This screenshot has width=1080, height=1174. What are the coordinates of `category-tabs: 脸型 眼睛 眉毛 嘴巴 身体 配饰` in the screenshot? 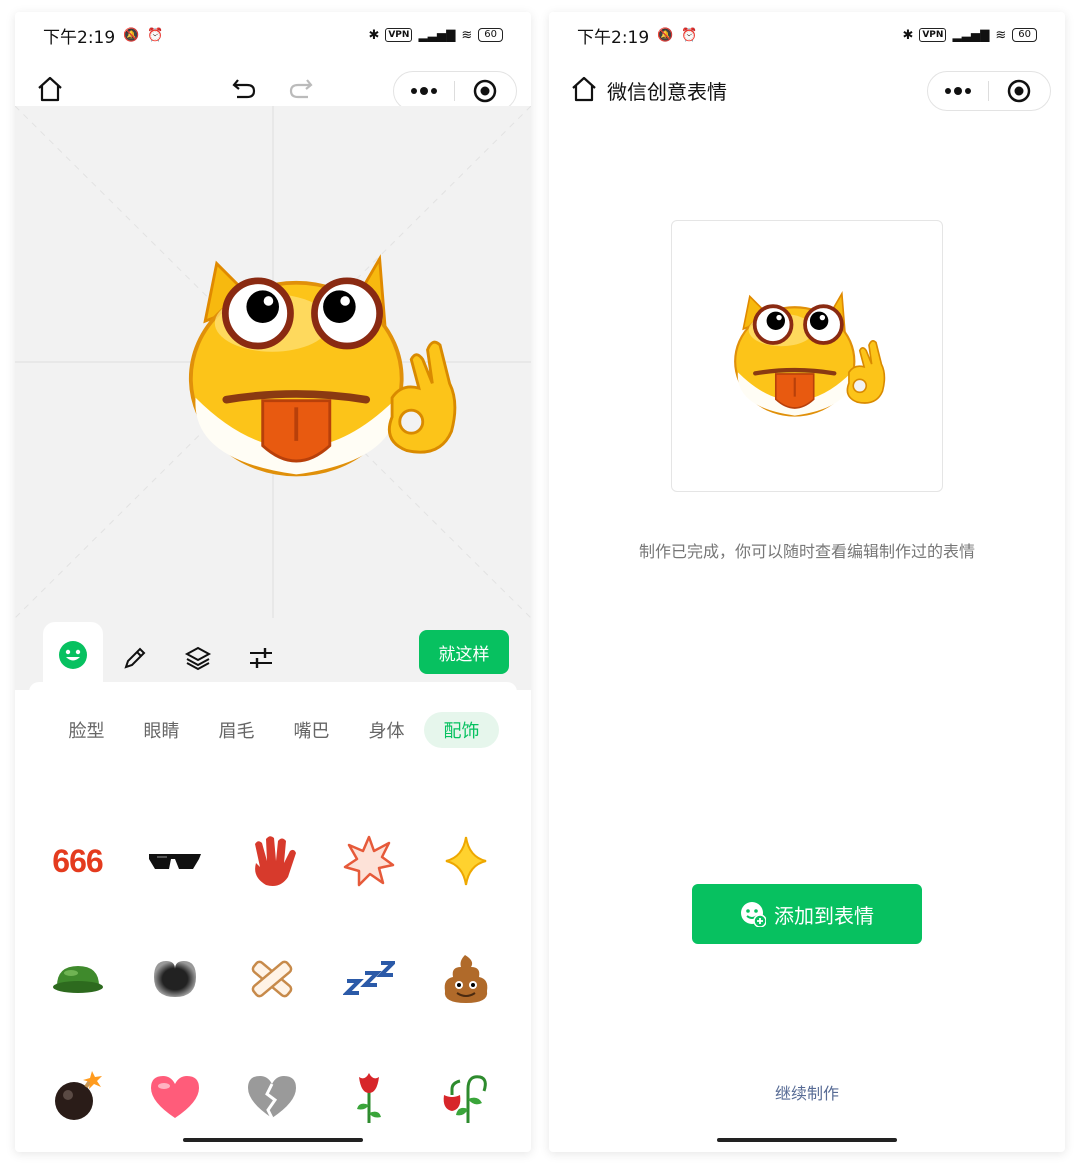 It's located at (278, 732).